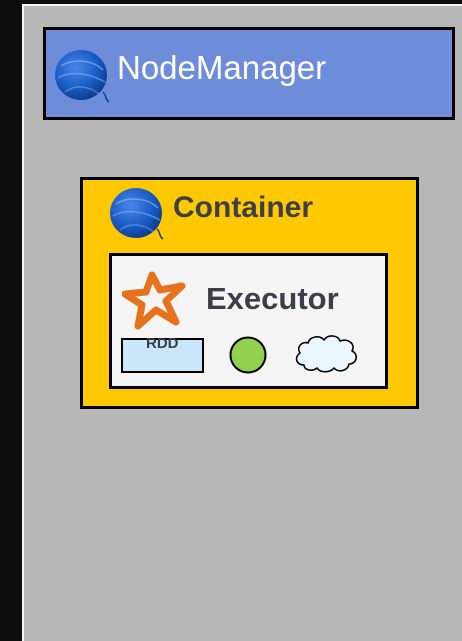 This screenshot has width=462, height=641. I want to click on cloud-icon, so click(326, 354).